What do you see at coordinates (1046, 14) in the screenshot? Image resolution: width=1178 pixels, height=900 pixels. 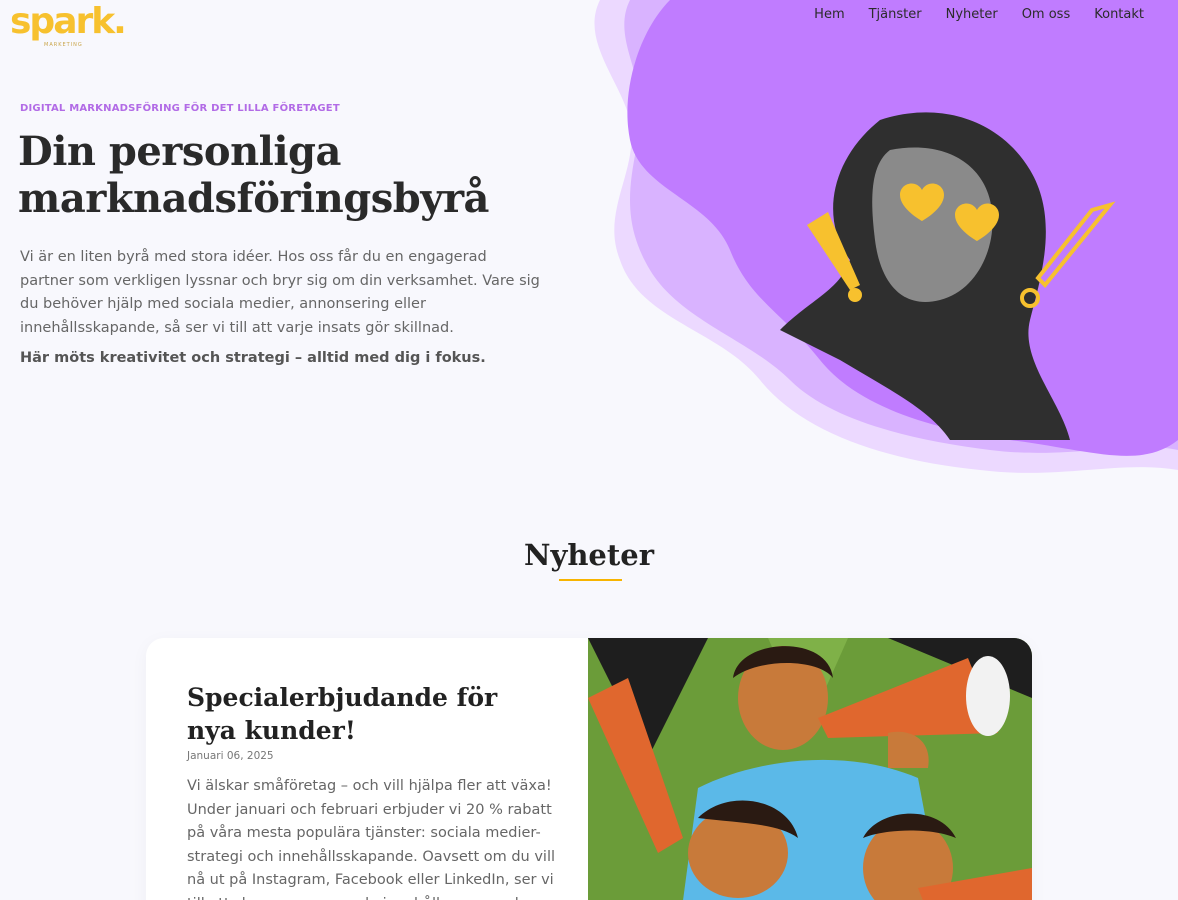 I see `nav-item-om-oss: Om oss` at bounding box center [1046, 14].